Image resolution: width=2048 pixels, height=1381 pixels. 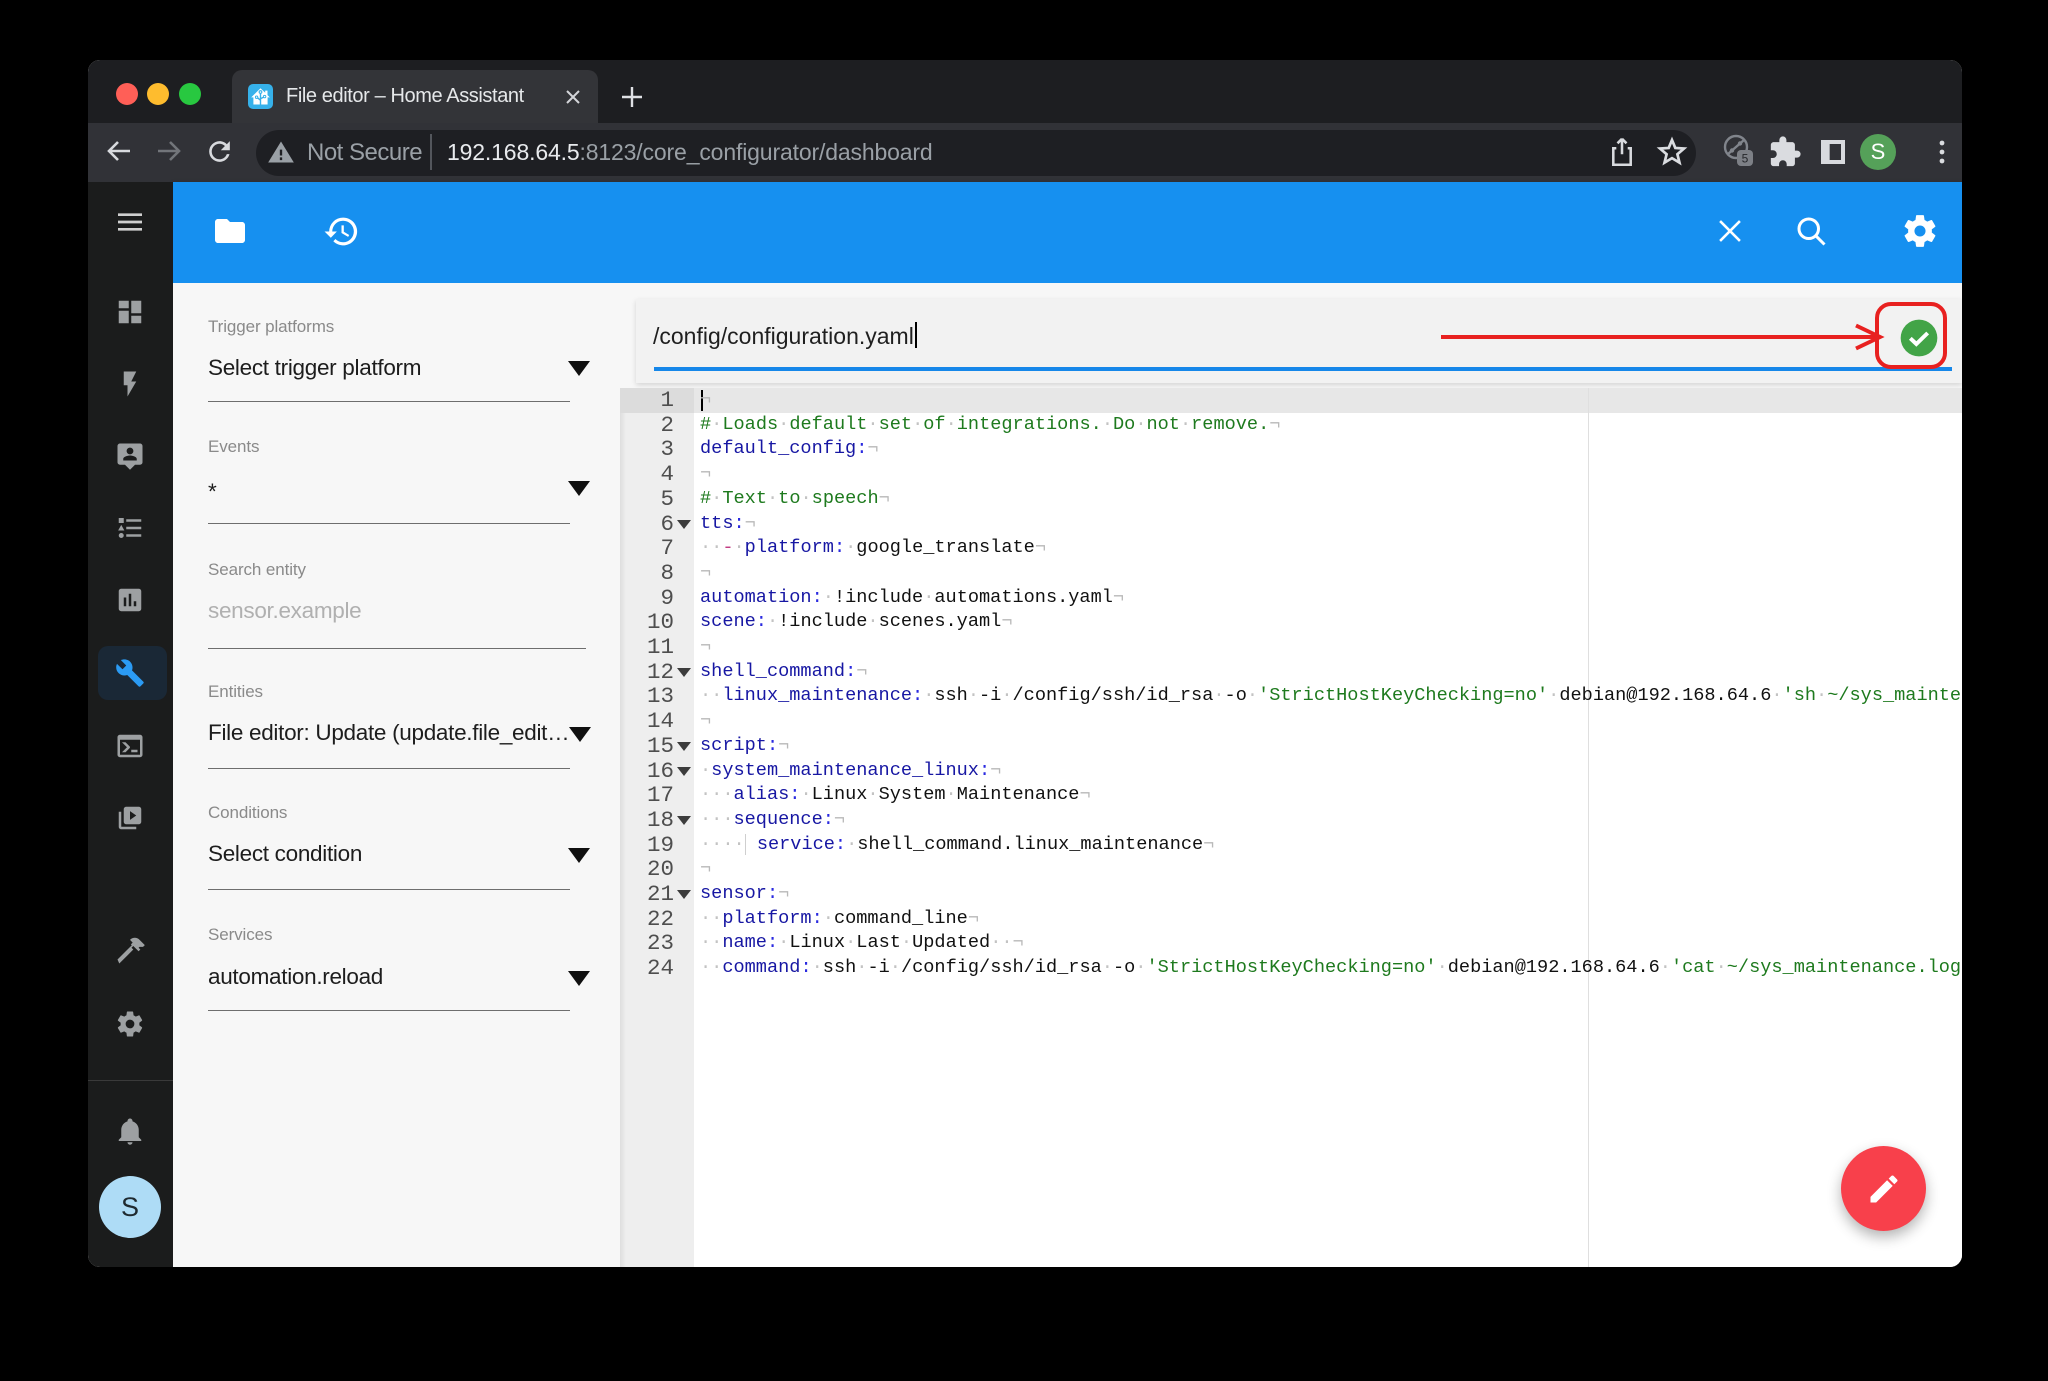 I want to click on svg-text: 5, so click(x=1745, y=159).